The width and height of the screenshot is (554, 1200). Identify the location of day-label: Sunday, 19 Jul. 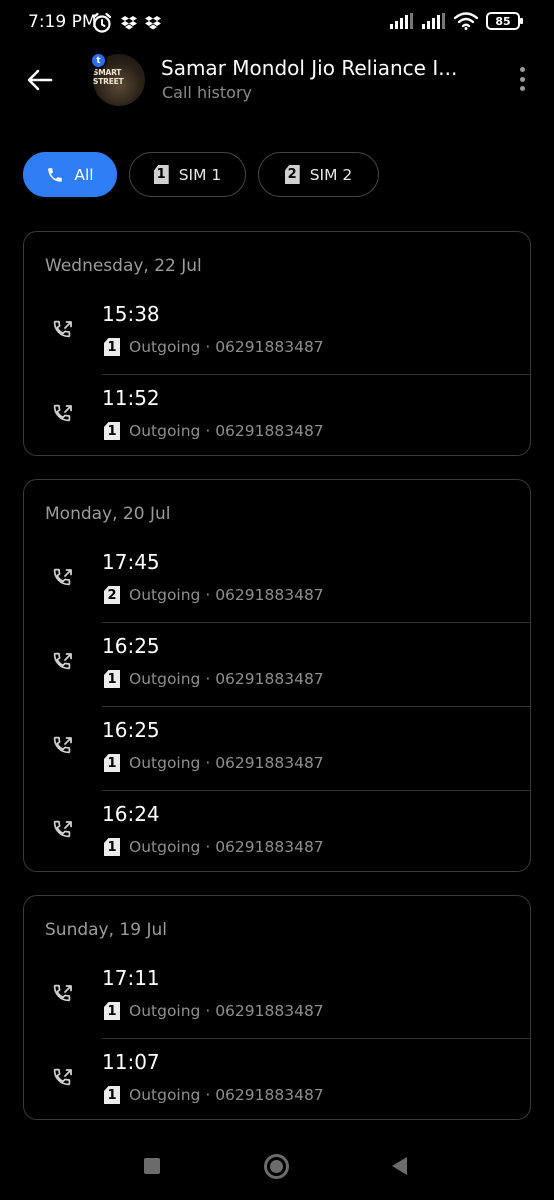
(106, 930).